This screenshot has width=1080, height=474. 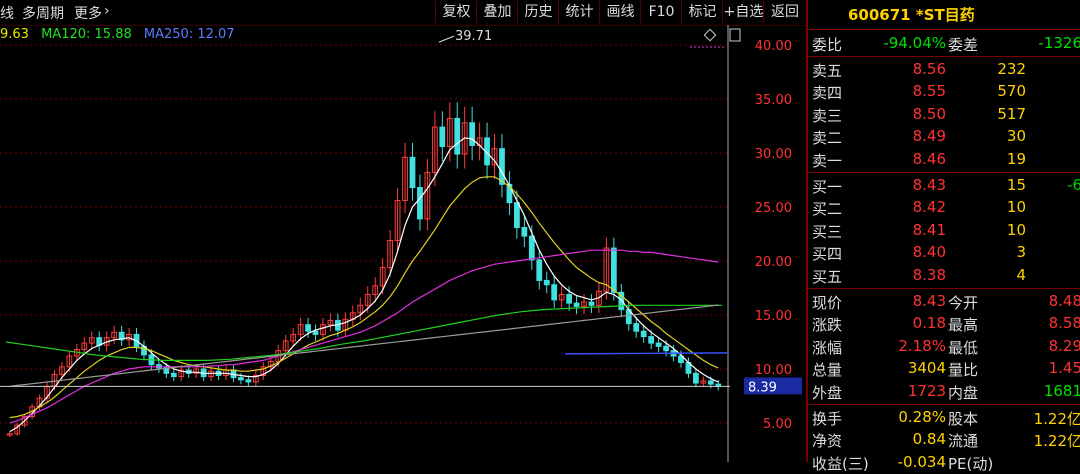 I want to click on panel-toggle-icon, so click(x=735, y=35).